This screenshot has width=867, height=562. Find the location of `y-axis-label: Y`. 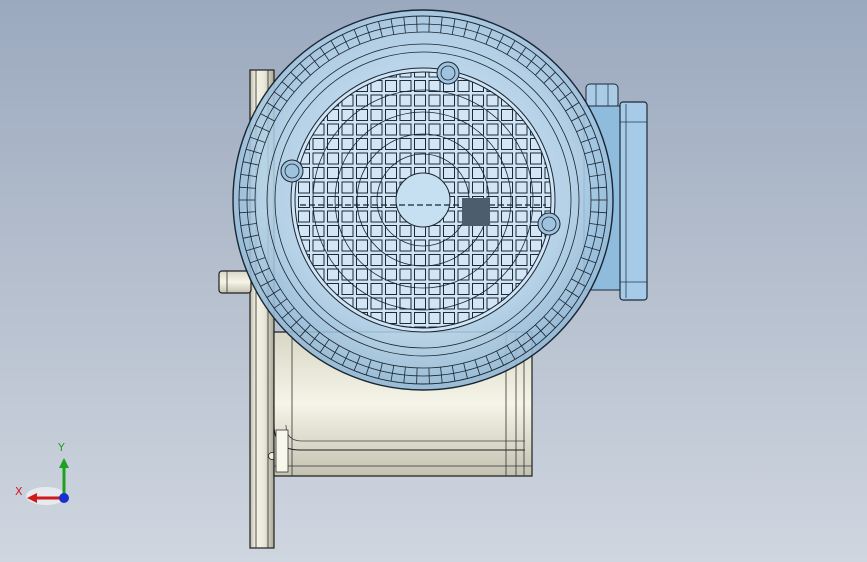

y-axis-label: Y is located at coordinates (61, 447).